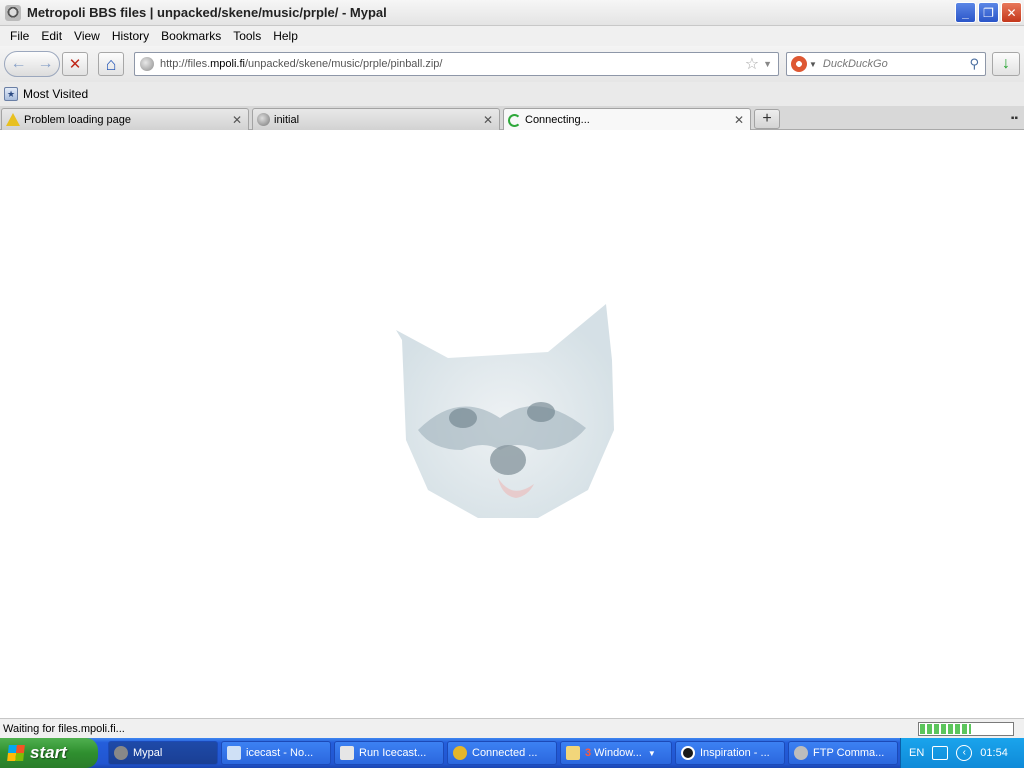 Image resolution: width=1024 pixels, height=768 pixels. Describe the element at coordinates (974, 64) in the screenshot. I see `search-magnifier-icon: ⚲` at that location.